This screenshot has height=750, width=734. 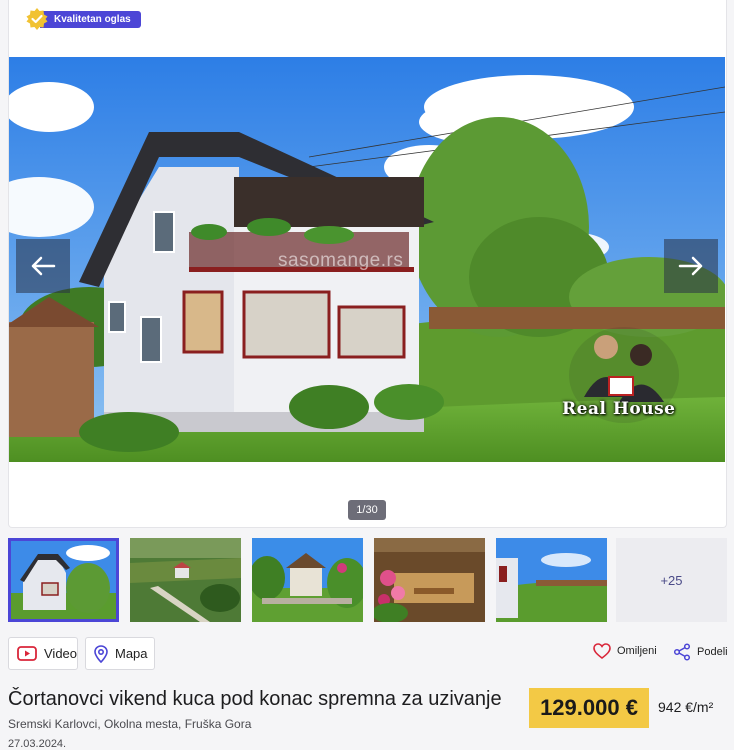 I want to click on arrow-right-icon, so click(x=691, y=266).